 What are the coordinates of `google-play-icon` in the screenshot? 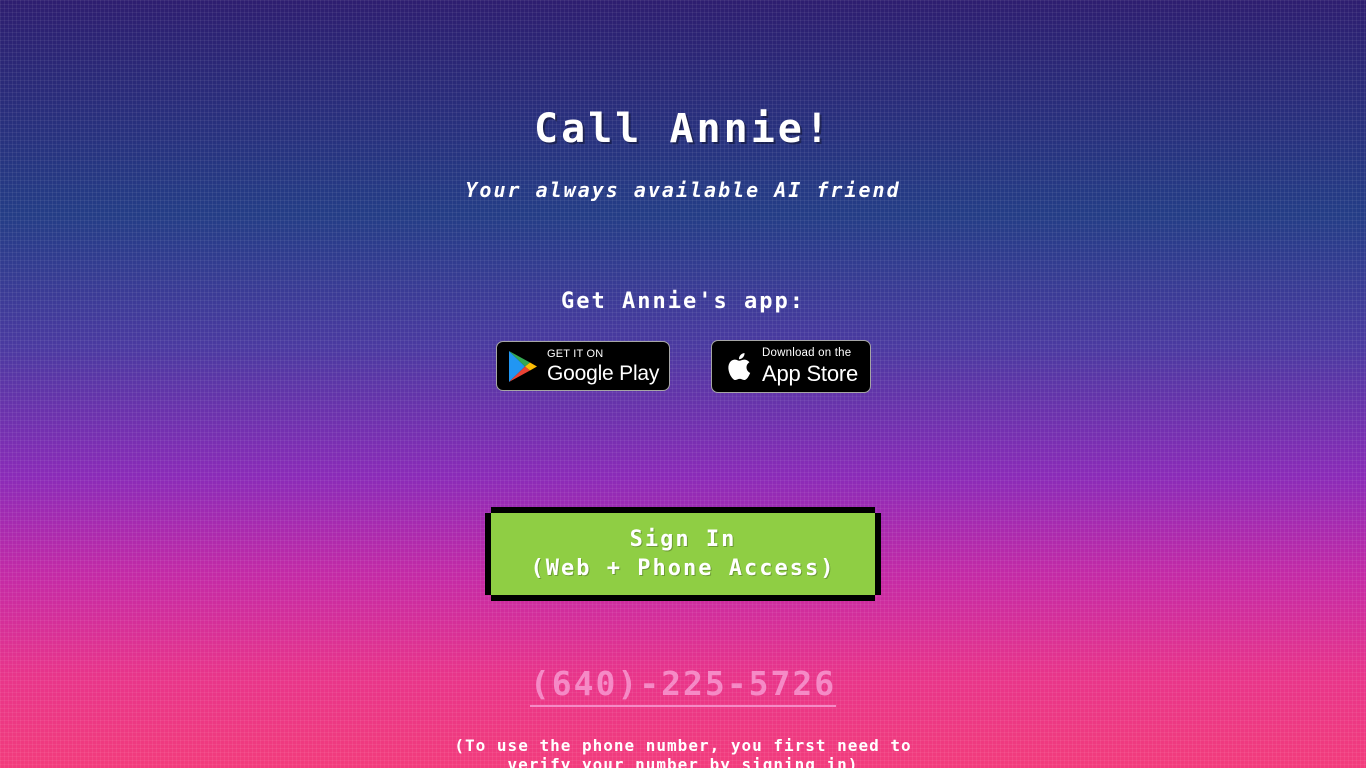 It's located at (523, 366).